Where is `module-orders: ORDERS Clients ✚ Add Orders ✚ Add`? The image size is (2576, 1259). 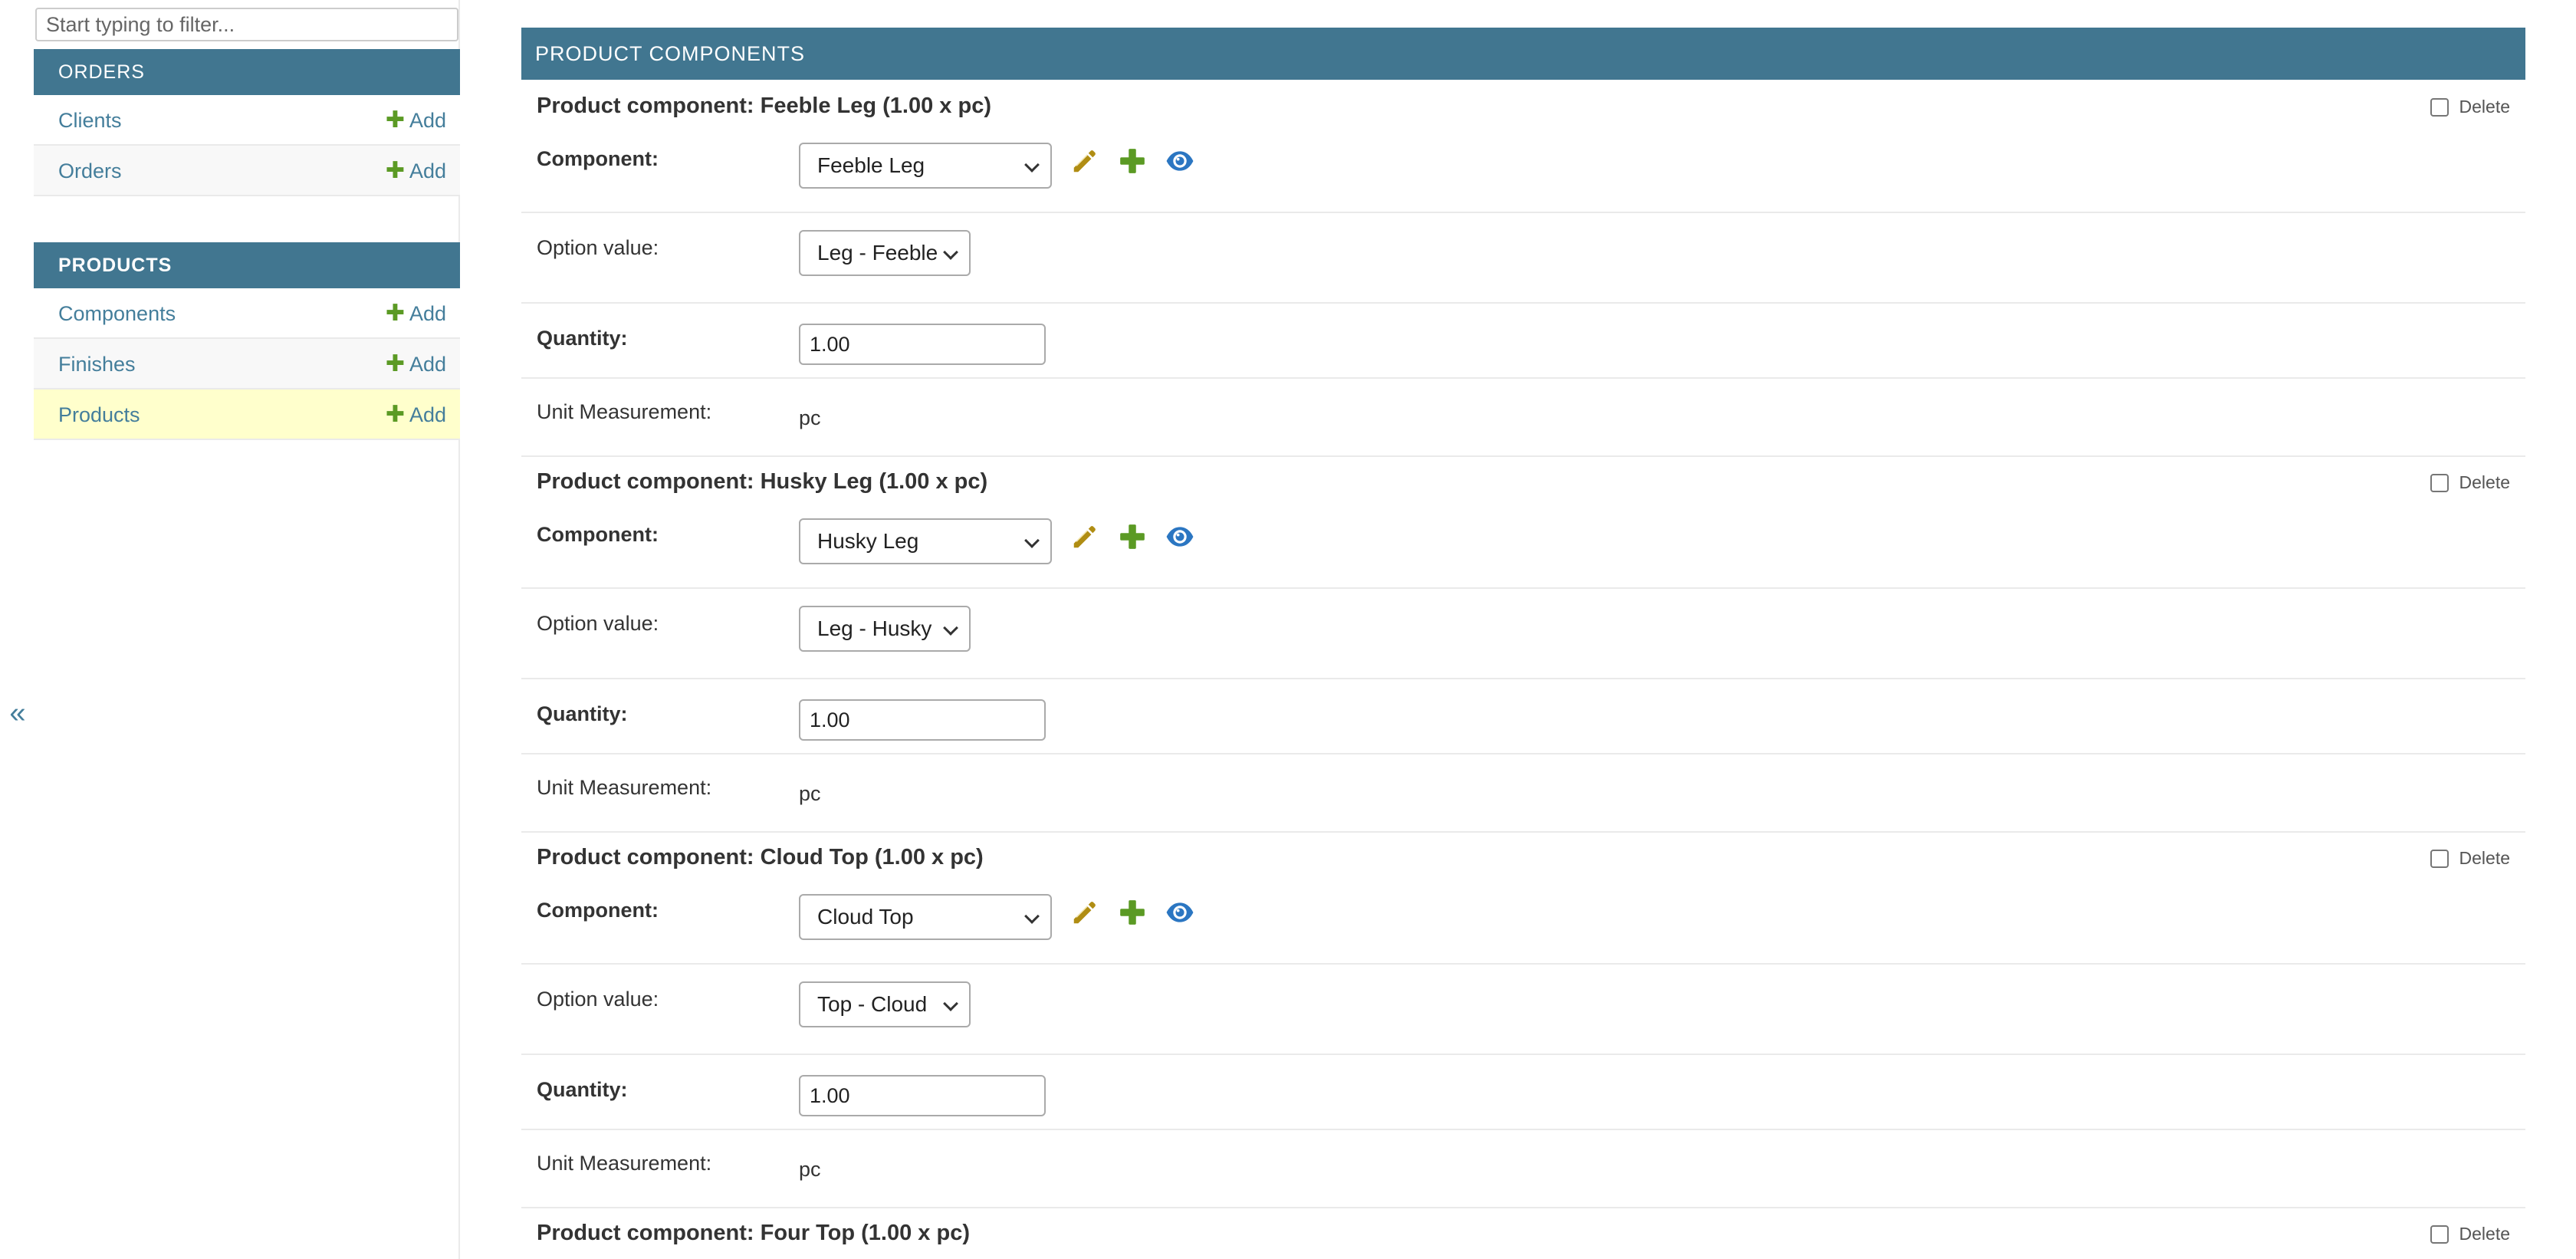 module-orders: ORDERS Clients ✚ Add Orders ✚ Add is located at coordinates (247, 122).